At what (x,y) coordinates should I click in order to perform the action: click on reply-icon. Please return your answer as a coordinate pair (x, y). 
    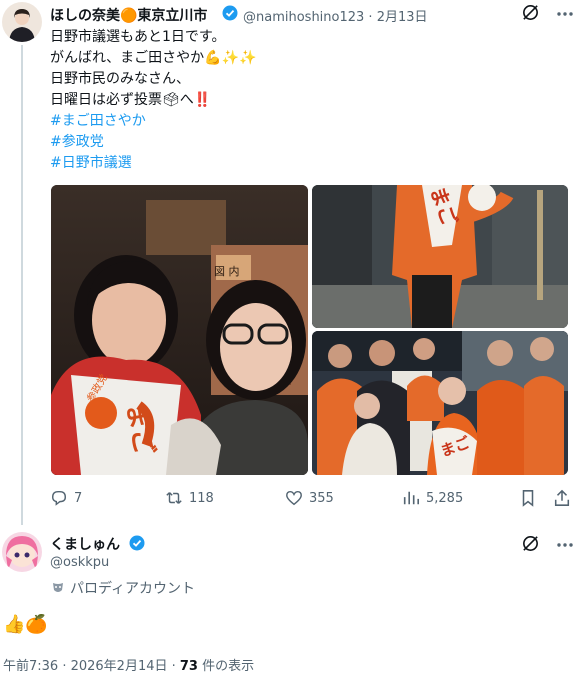
    Looking at the image, I should click on (59, 498).